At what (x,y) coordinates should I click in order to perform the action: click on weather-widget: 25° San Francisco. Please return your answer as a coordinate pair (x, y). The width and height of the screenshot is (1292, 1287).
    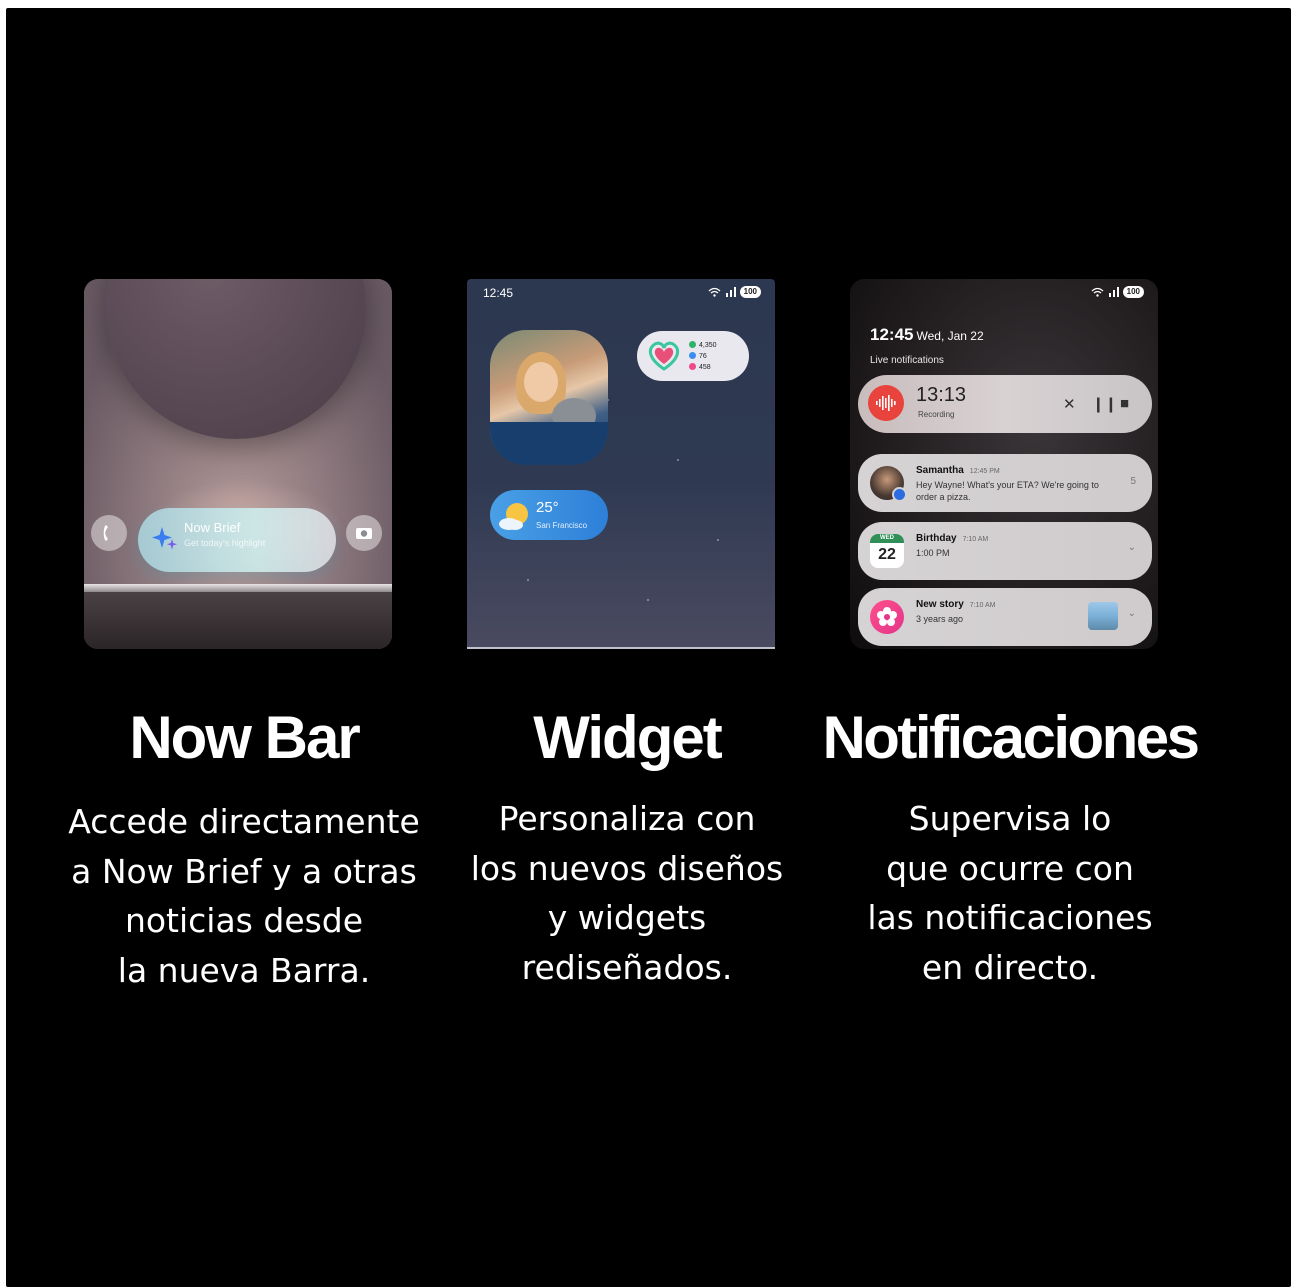
    Looking at the image, I should click on (549, 515).